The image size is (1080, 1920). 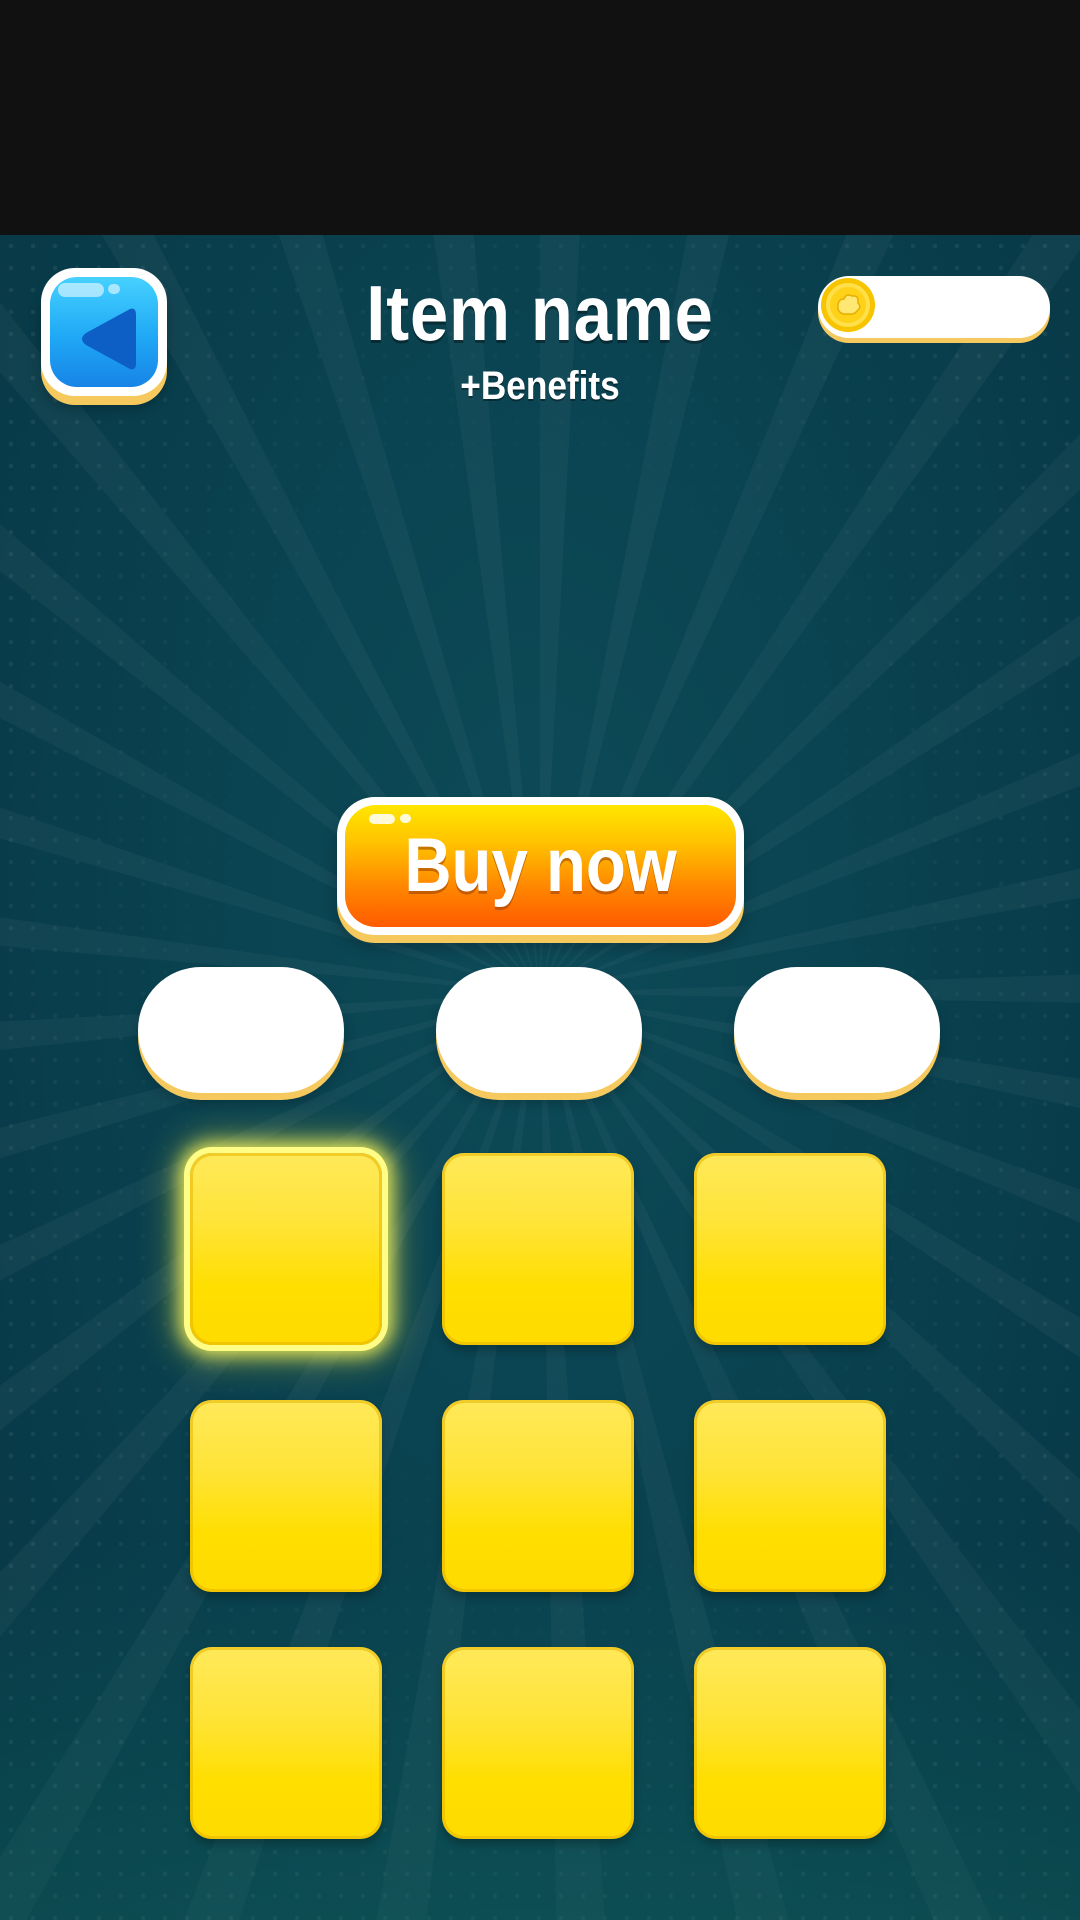 I want to click on buy-now-button-face: Buy now, so click(x=540, y=866).